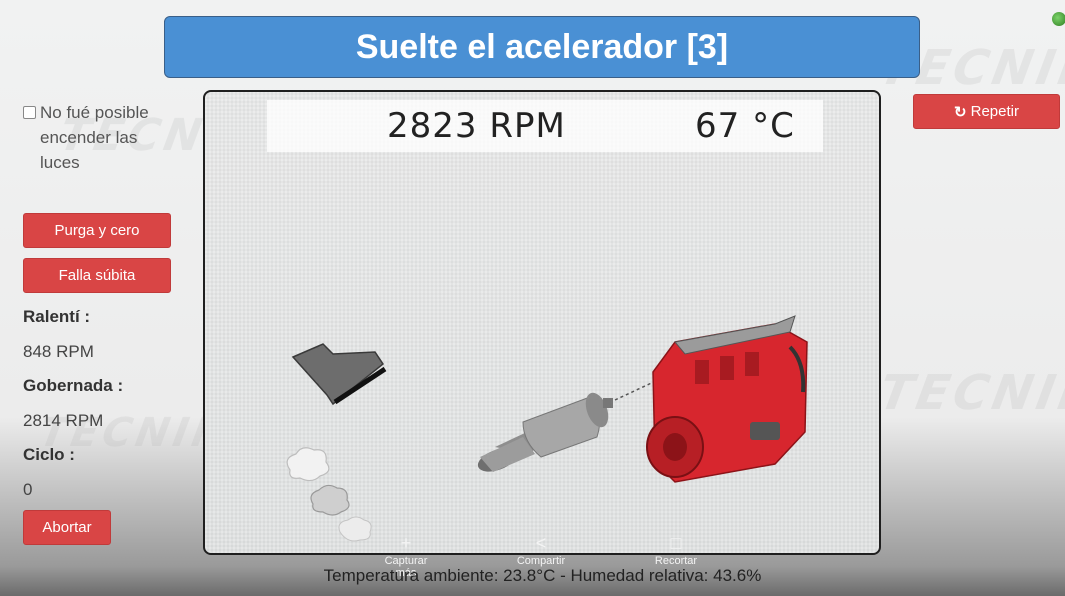  I want to click on crop-icon: □, so click(676, 543).